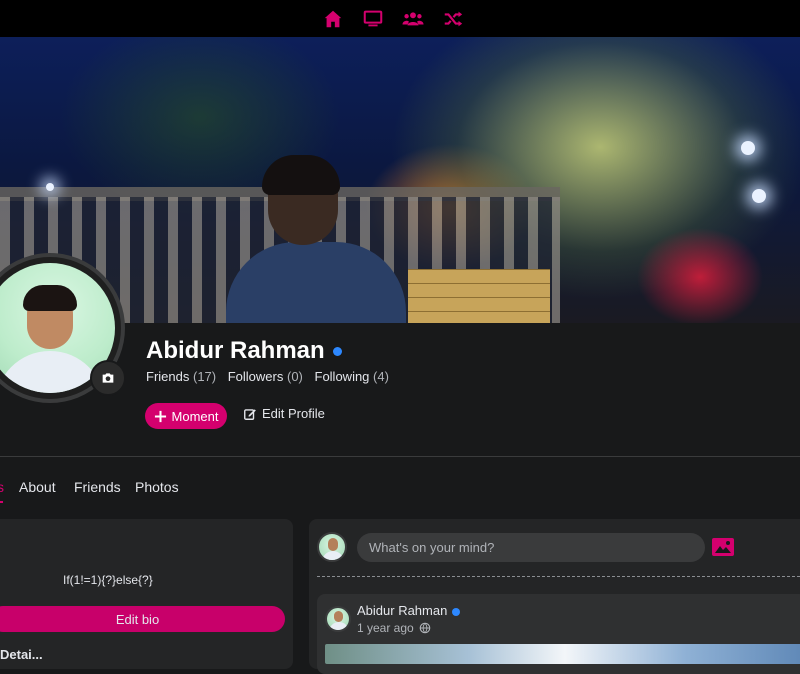 This screenshot has width=800, height=674. Describe the element at coordinates (108, 580) in the screenshot. I see `bio-text: If(1!=1){?}else{?}` at that location.